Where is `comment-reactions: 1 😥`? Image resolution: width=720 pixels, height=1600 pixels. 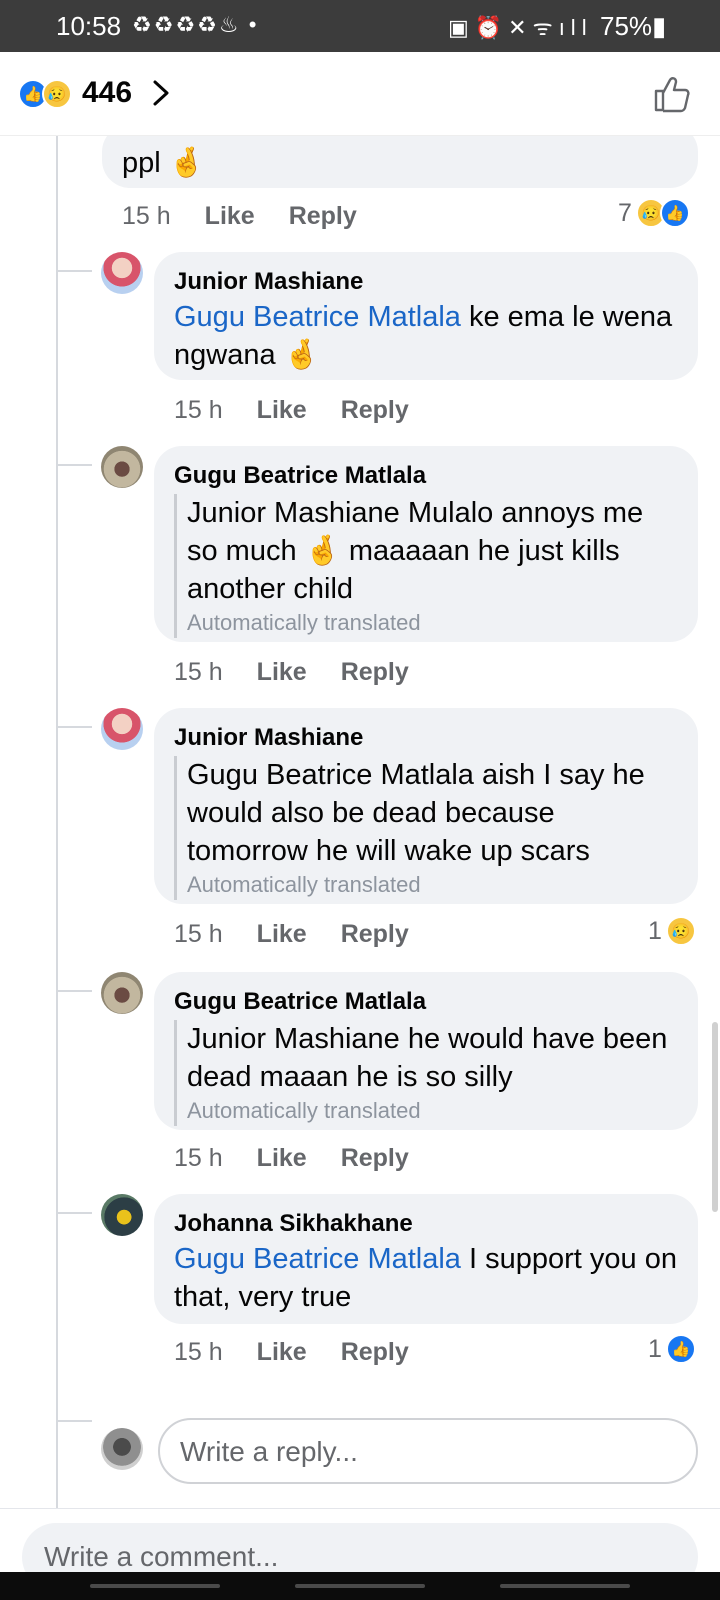 comment-reactions: 1 😥 is located at coordinates (672, 931).